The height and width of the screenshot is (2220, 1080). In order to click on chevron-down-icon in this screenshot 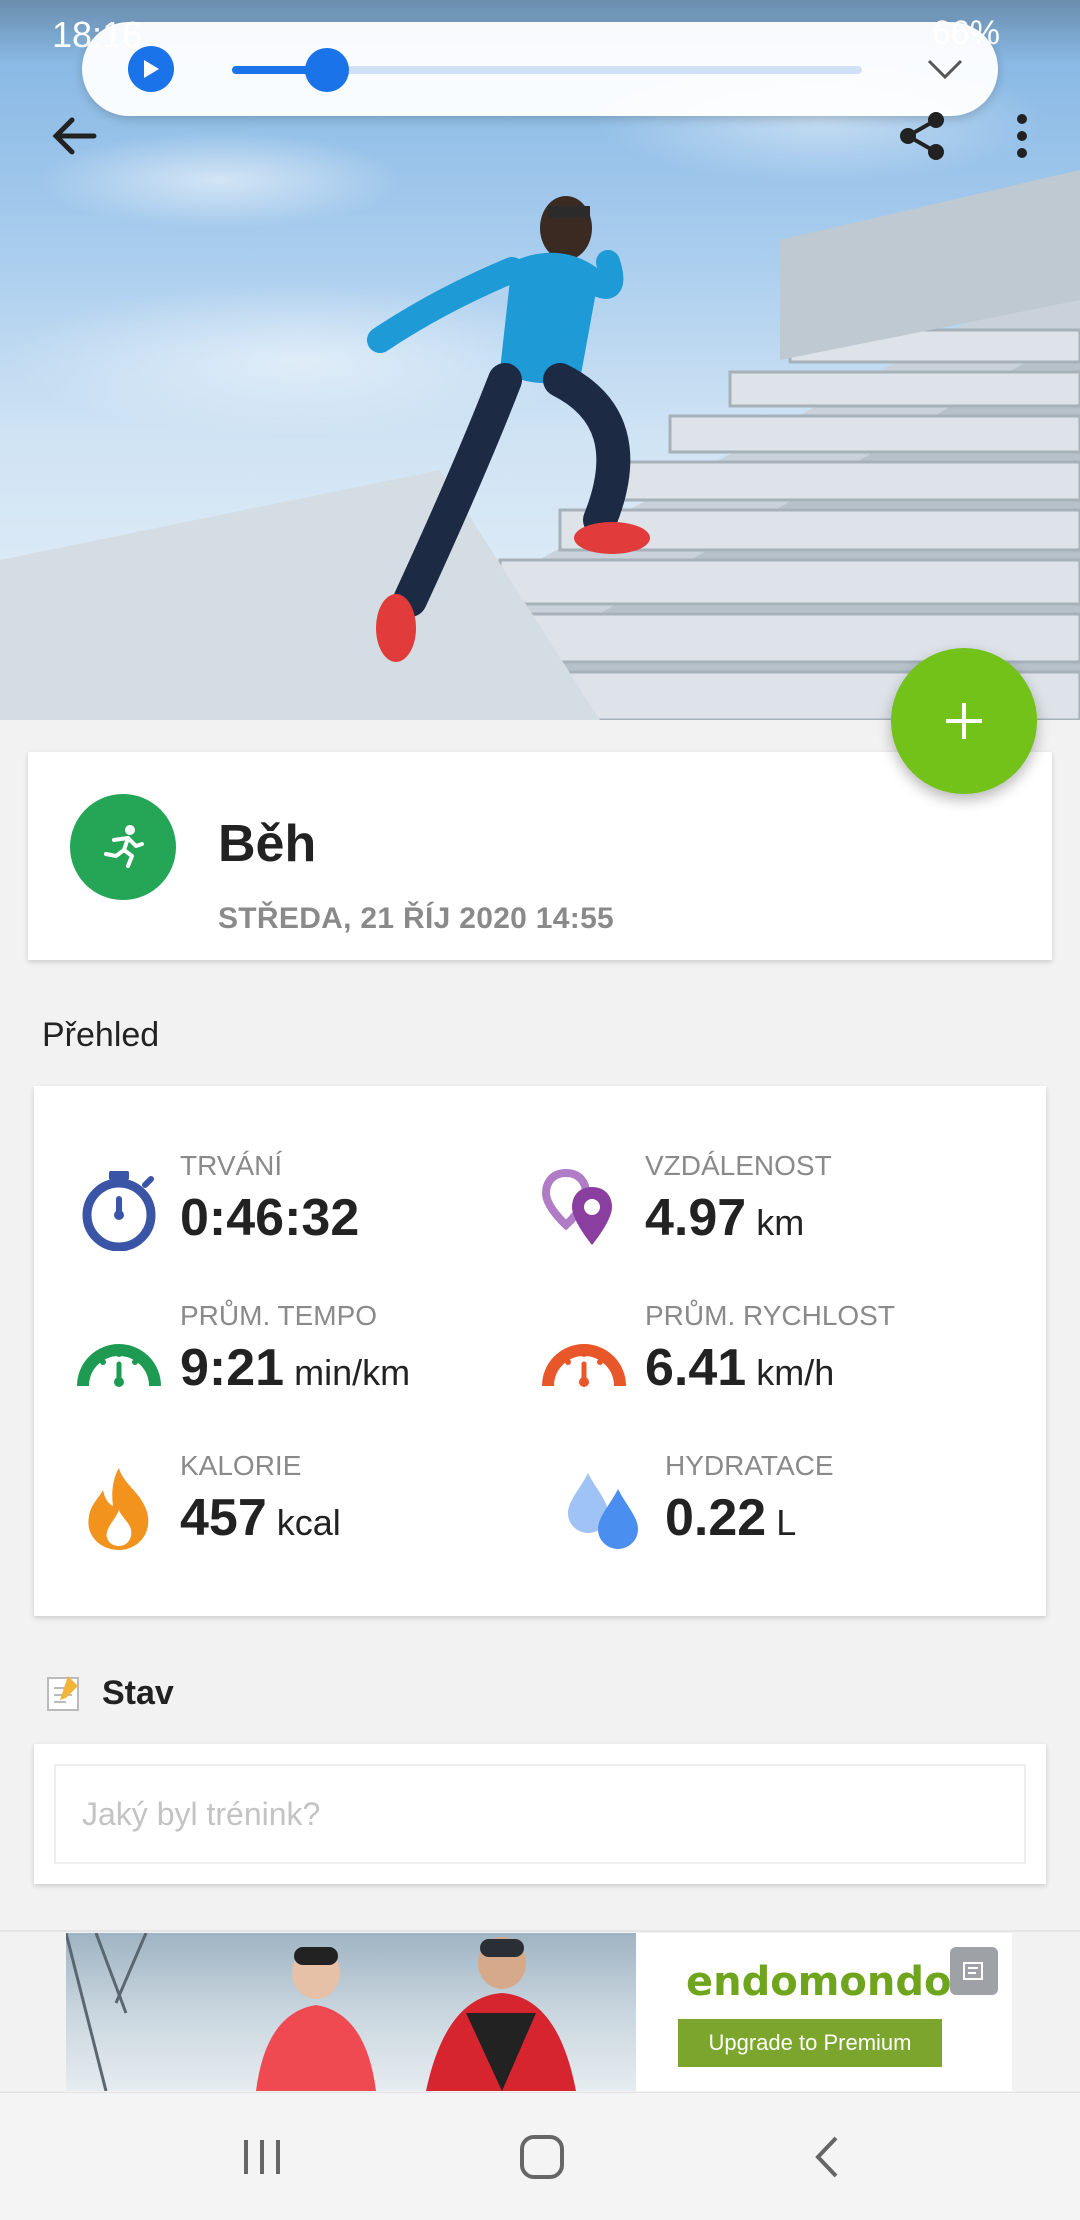, I will do `click(945, 69)`.